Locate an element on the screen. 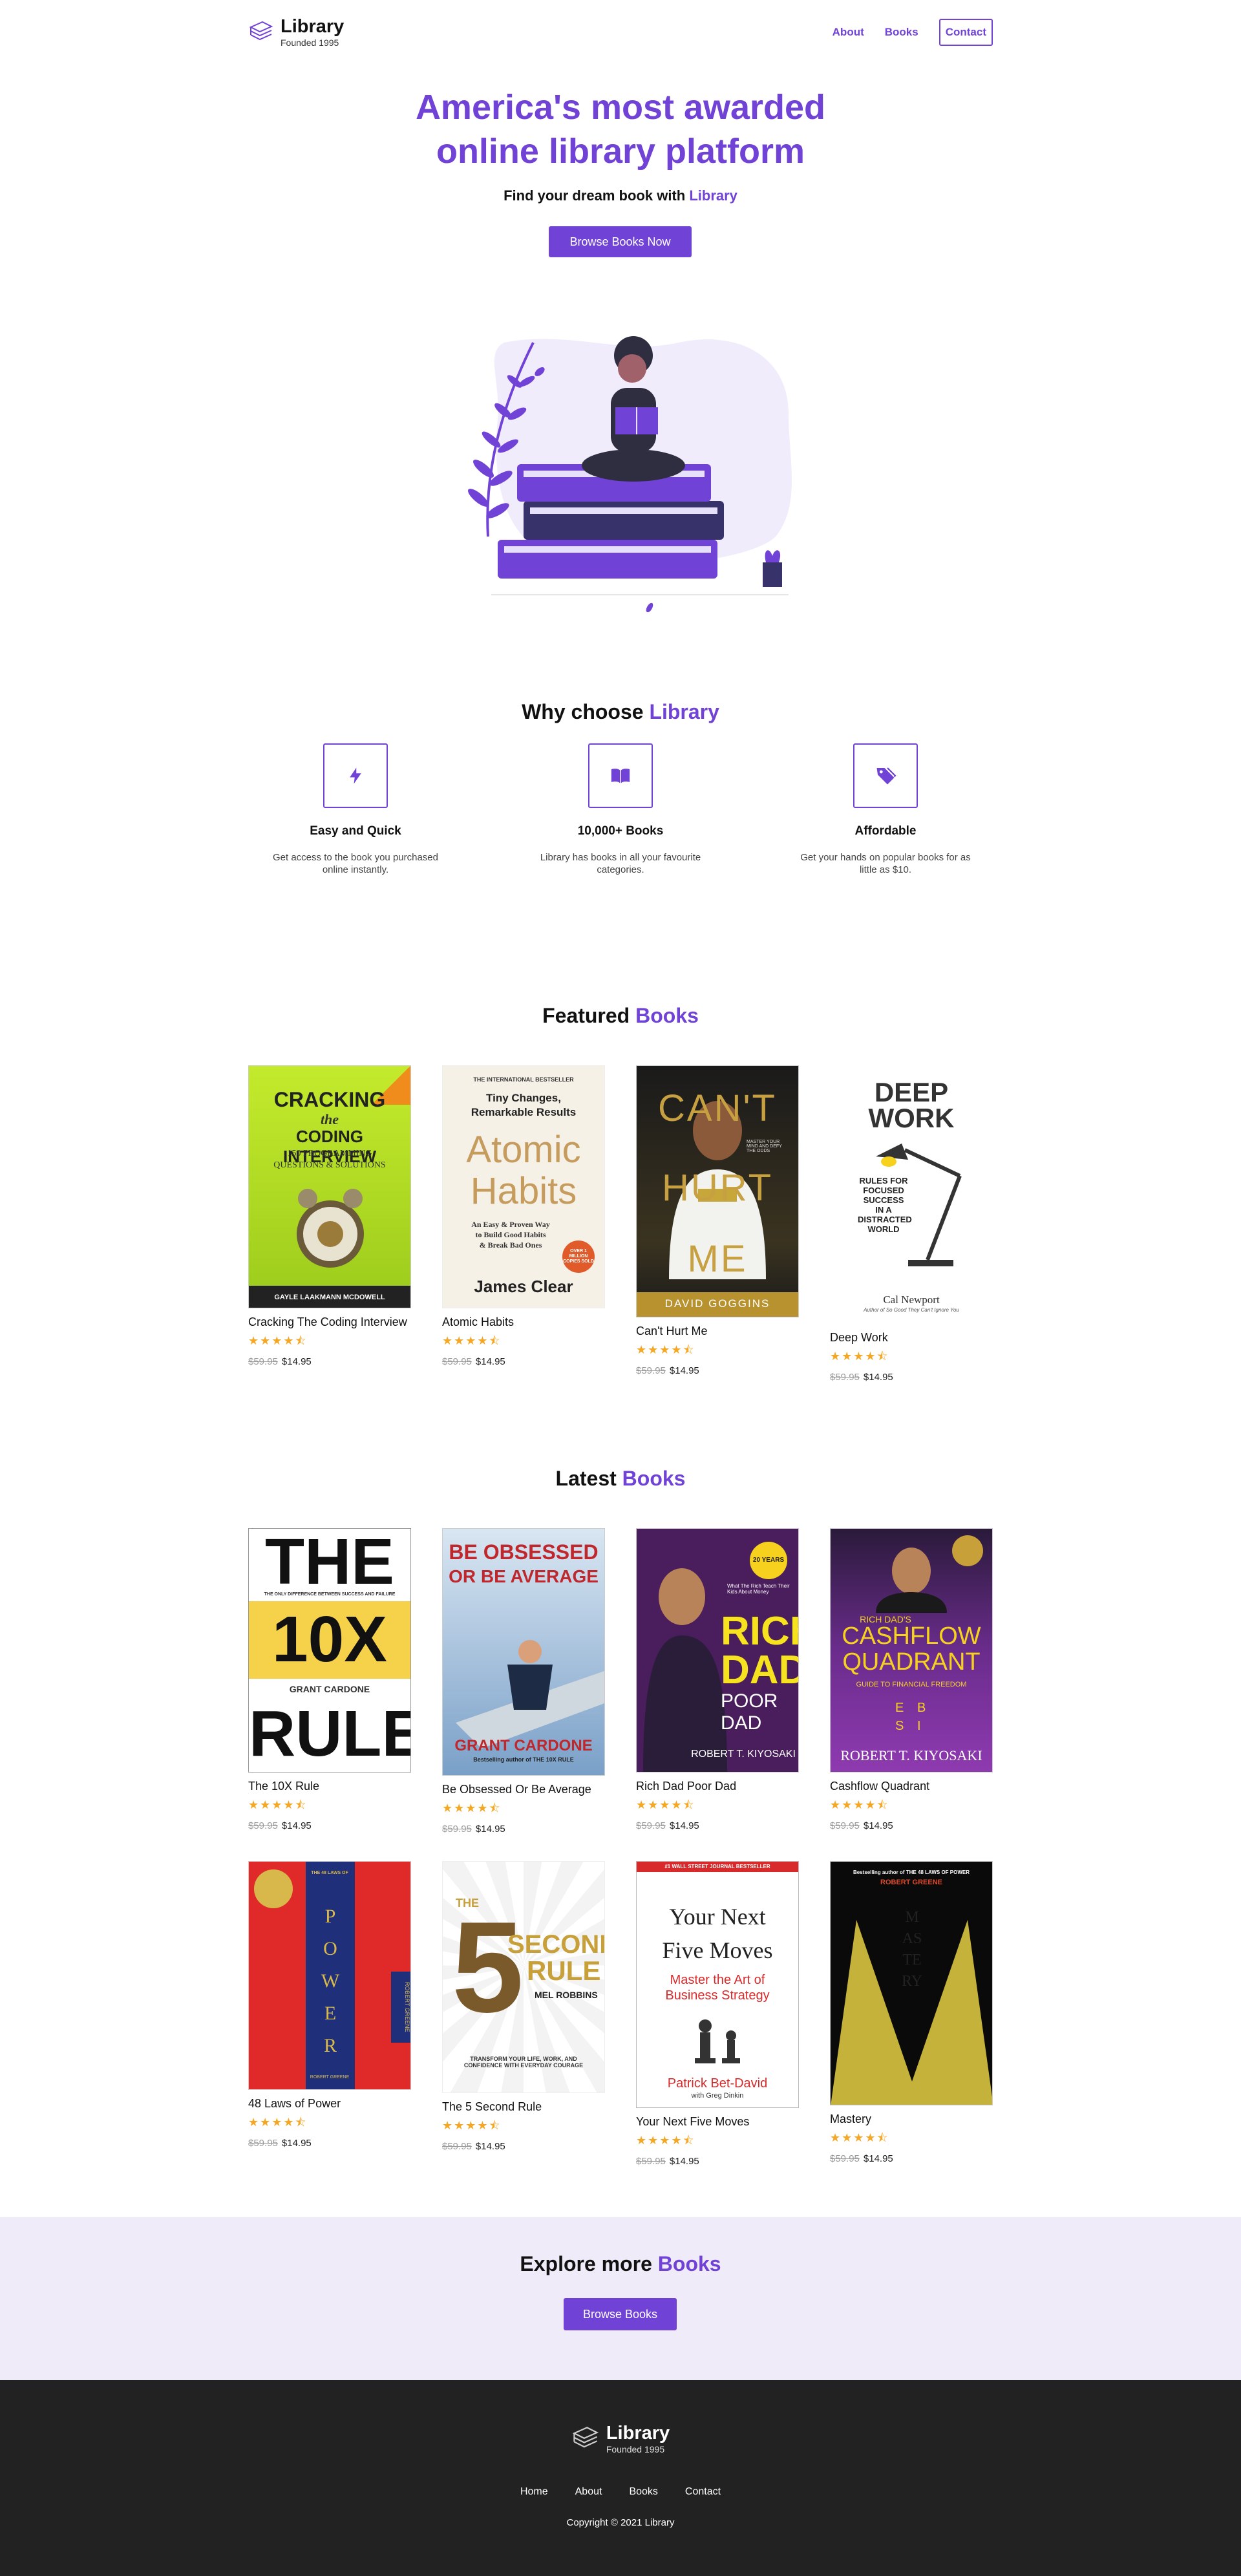 This screenshot has width=1241, height=2576. book-title: Deep Work is located at coordinates (911, 1337).